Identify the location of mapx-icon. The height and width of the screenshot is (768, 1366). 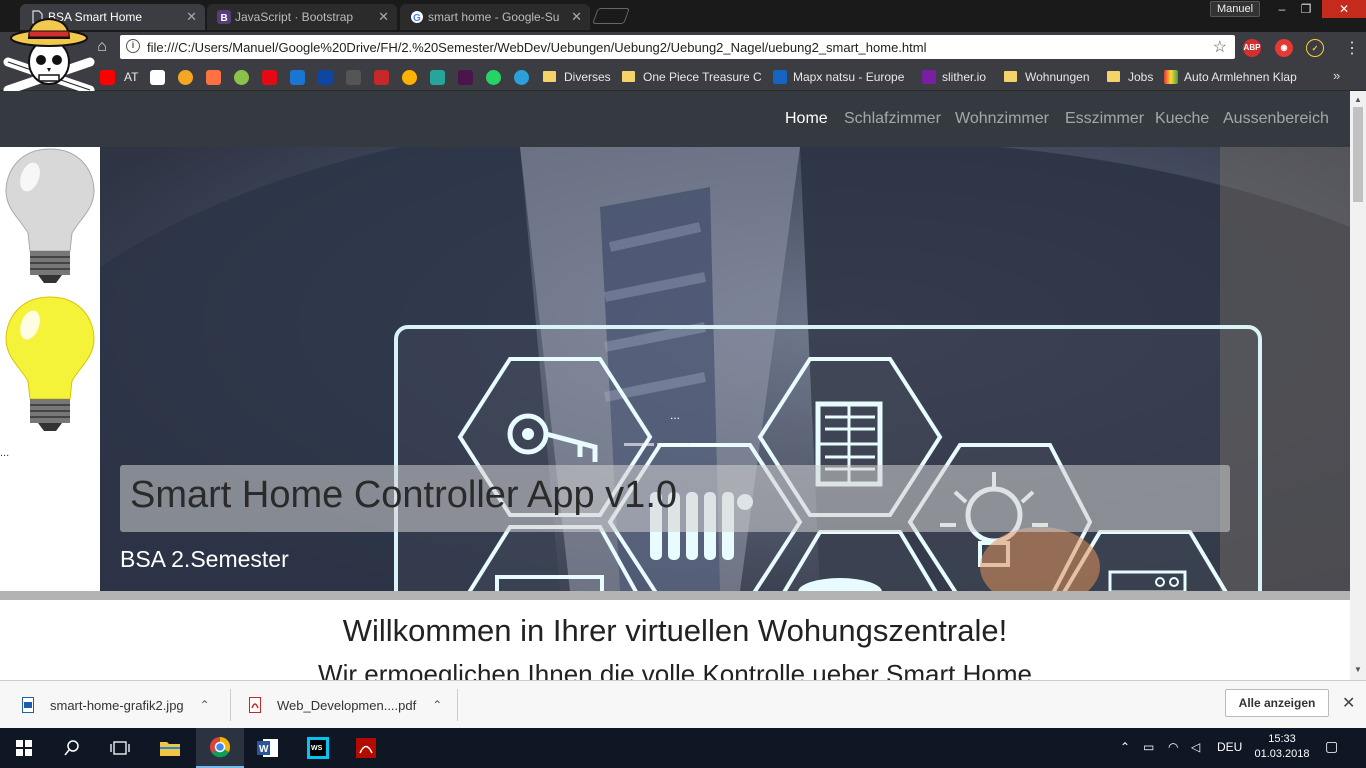
(780, 77).